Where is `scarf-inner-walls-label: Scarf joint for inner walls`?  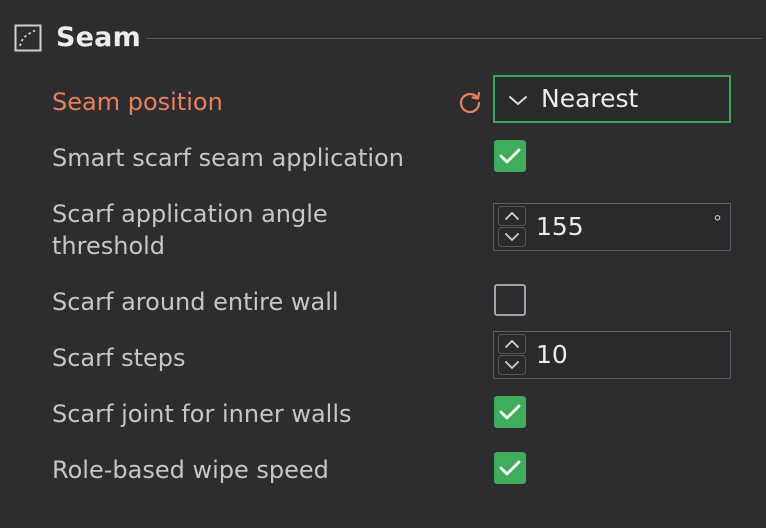
scarf-inner-walls-label: Scarf joint for inner walls is located at coordinates (202, 414).